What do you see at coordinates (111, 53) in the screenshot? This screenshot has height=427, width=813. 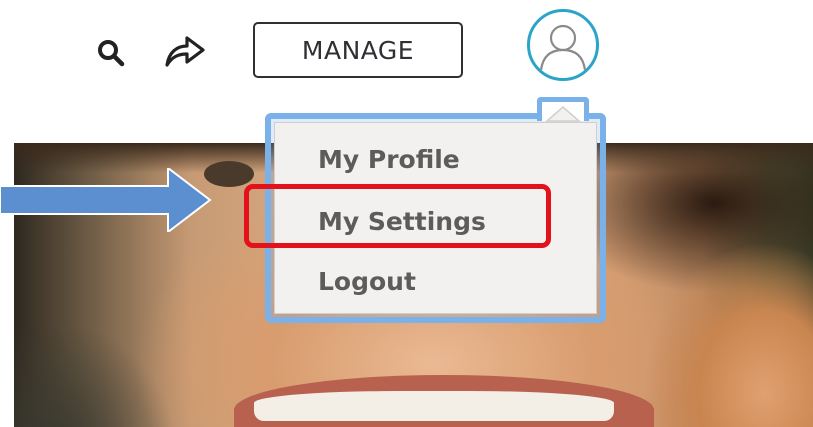 I see `search-icon` at bounding box center [111, 53].